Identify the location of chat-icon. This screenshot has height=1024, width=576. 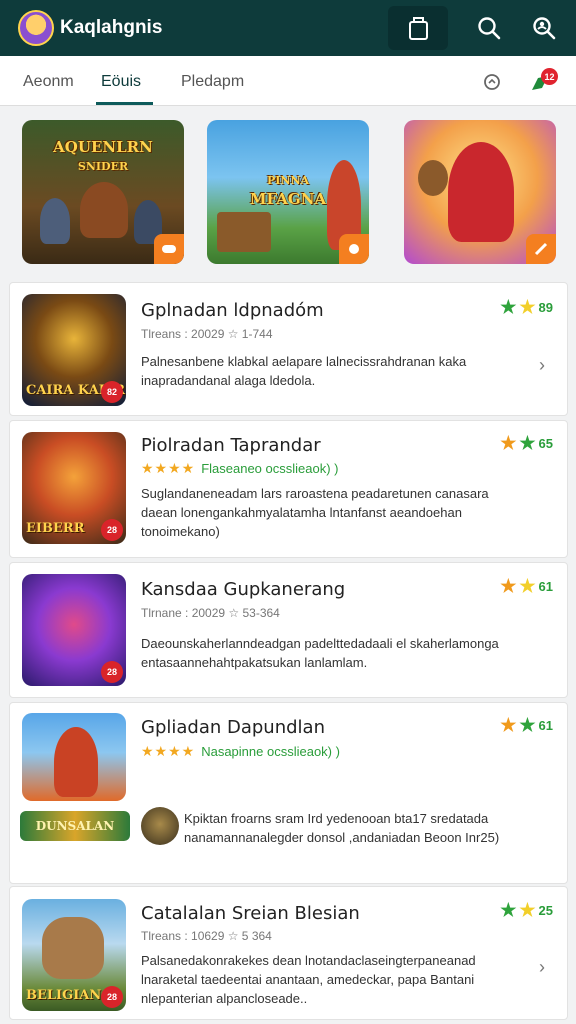
(492, 82).